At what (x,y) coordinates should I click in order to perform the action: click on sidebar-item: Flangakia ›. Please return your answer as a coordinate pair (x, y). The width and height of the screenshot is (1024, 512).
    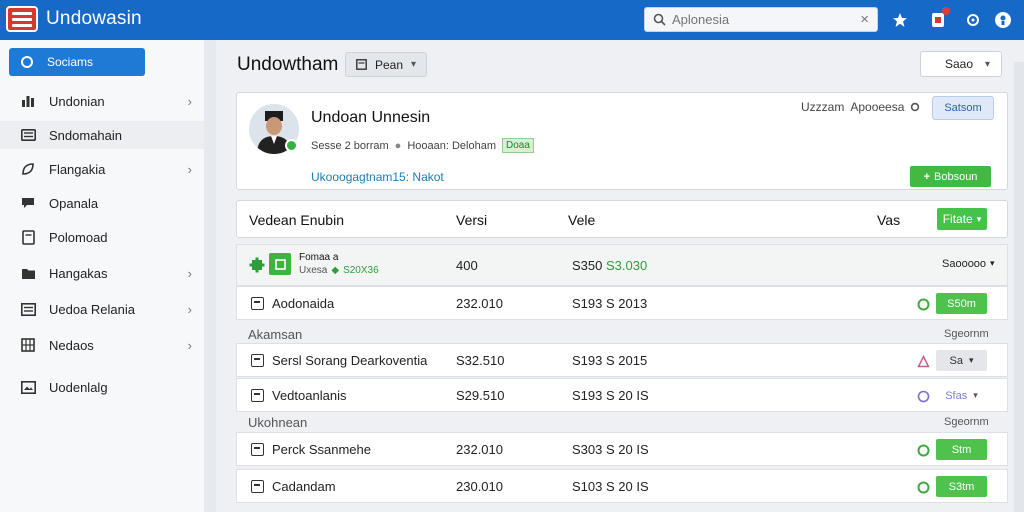
    Looking at the image, I should click on (102, 169).